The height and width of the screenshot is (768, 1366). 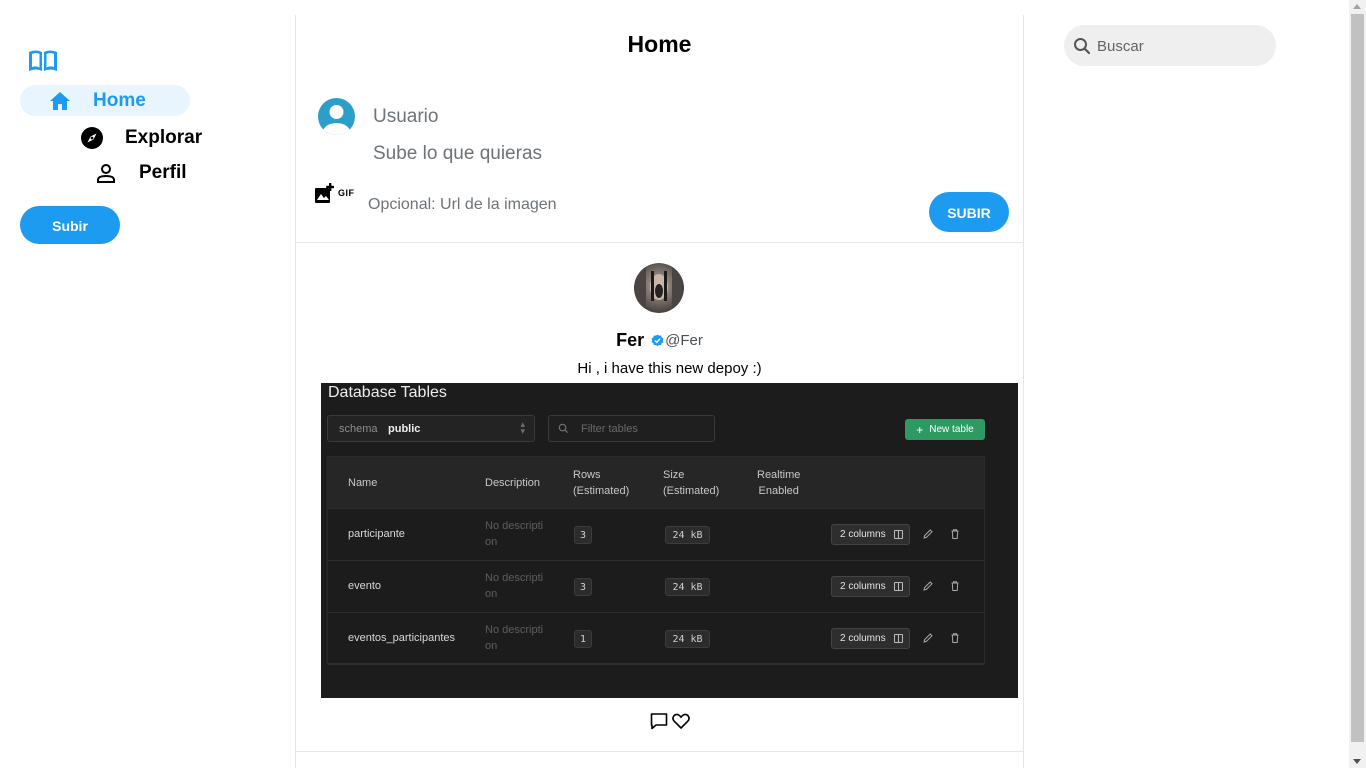 What do you see at coordinates (164, 137) in the screenshot?
I see `sidebar-item-label: Explorar` at bounding box center [164, 137].